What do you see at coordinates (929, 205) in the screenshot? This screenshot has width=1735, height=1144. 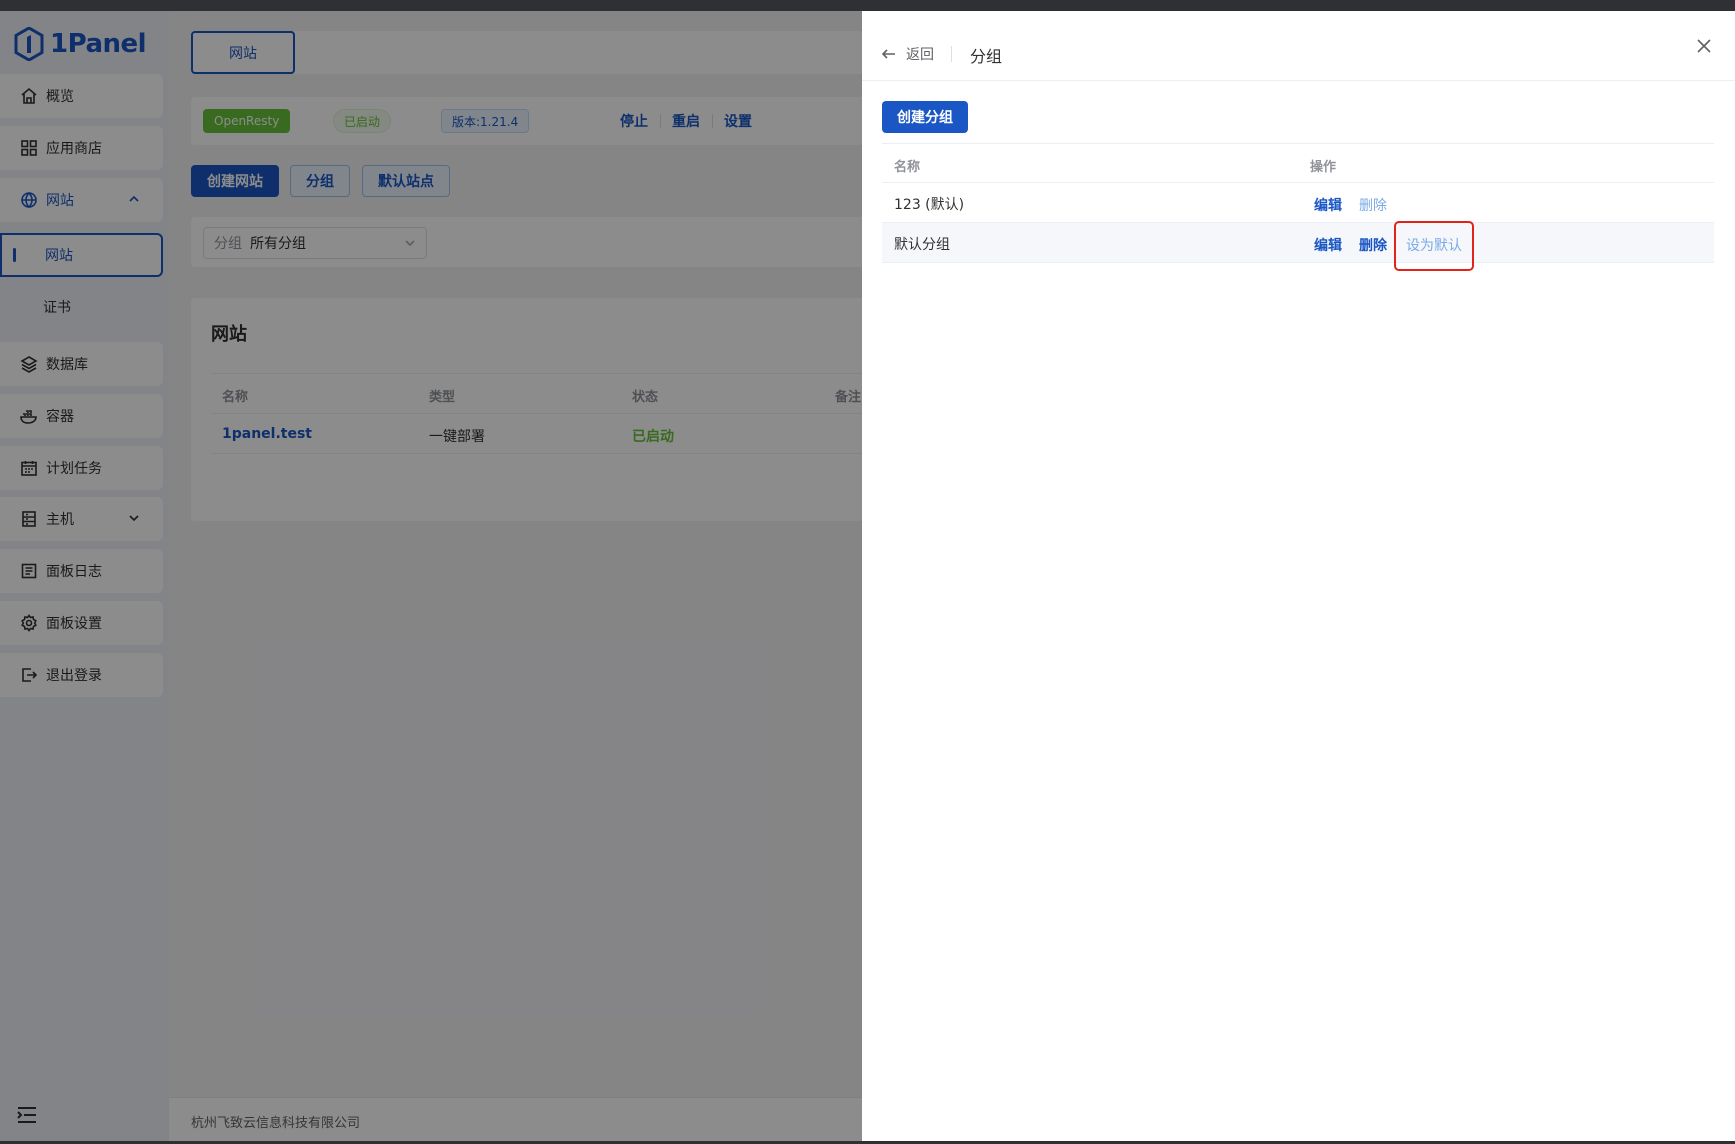 I see `group-name: 123 (默认)` at bounding box center [929, 205].